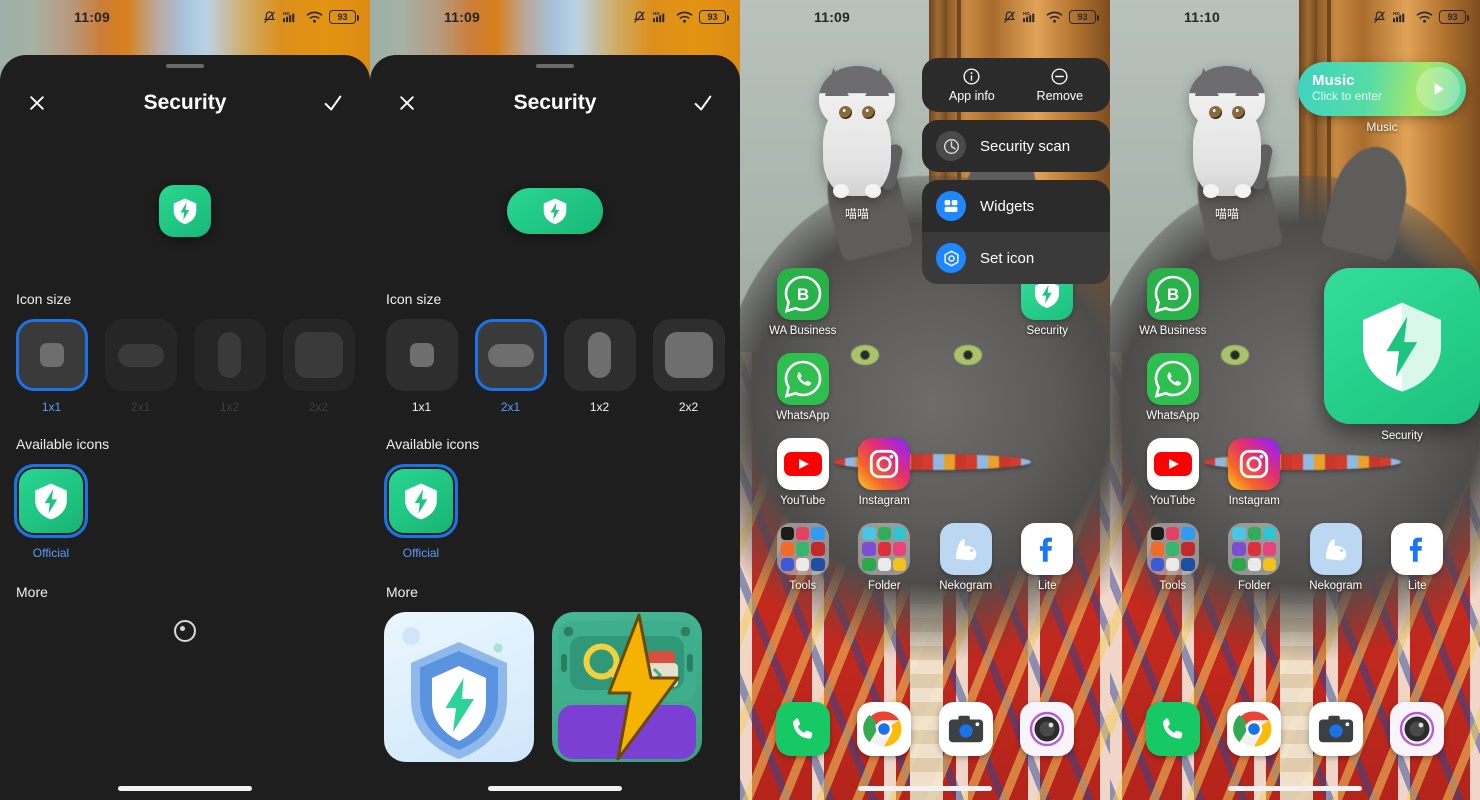 The image size is (1480, 800). Describe the element at coordinates (1025, 146) in the screenshot. I see `menu-item-label: Security scan` at that location.